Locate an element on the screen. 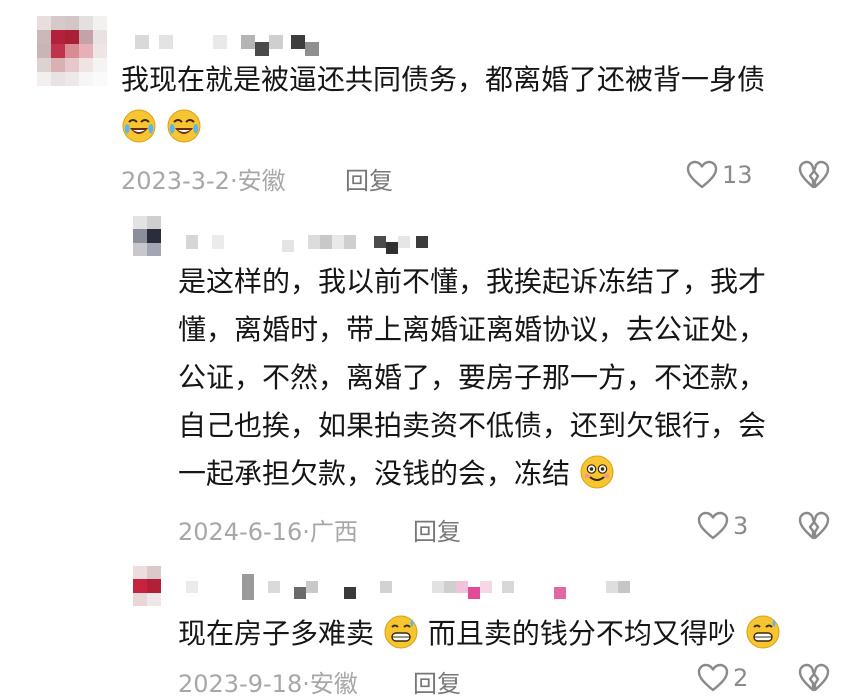  comment-meta: 2023-3-2·安徽 is located at coordinates (203, 181).